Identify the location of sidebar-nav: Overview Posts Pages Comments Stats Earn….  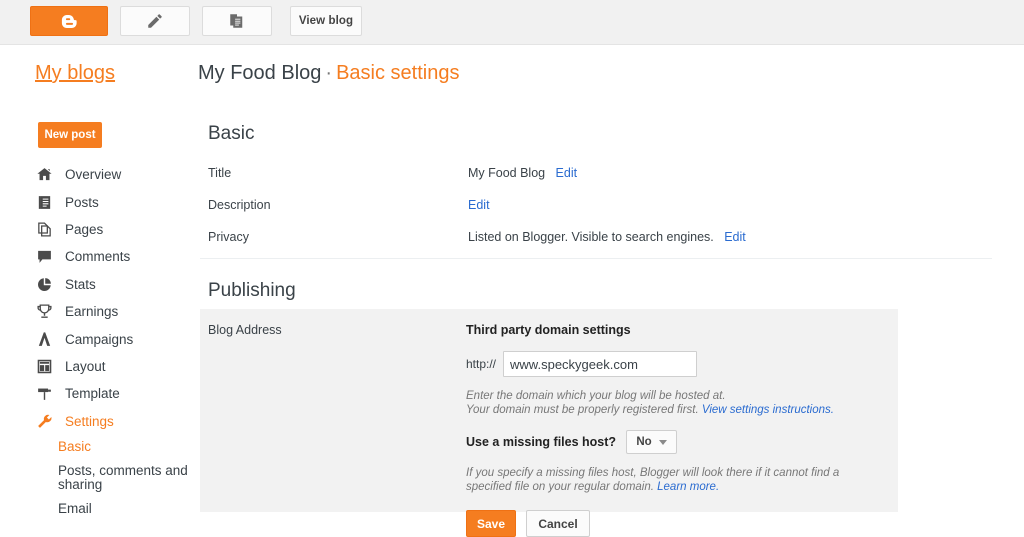
(99, 340).